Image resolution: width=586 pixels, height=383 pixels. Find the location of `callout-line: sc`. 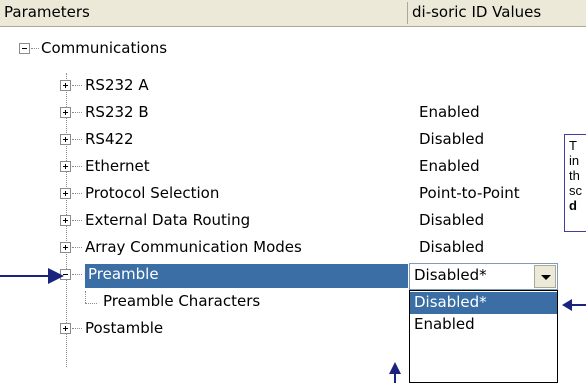

callout-line: sc is located at coordinates (575, 190).